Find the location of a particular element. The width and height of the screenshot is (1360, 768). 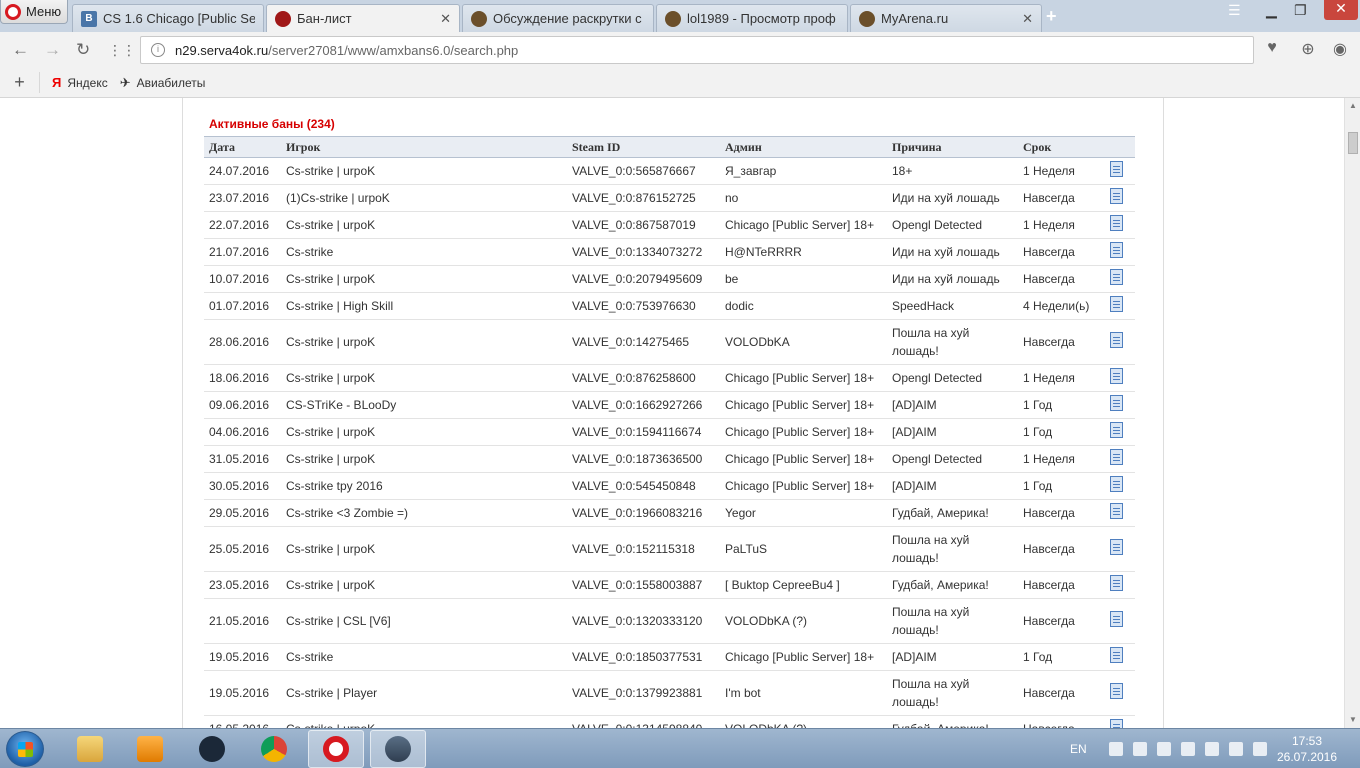

add-bookmark-icon: + is located at coordinates (20, 82).